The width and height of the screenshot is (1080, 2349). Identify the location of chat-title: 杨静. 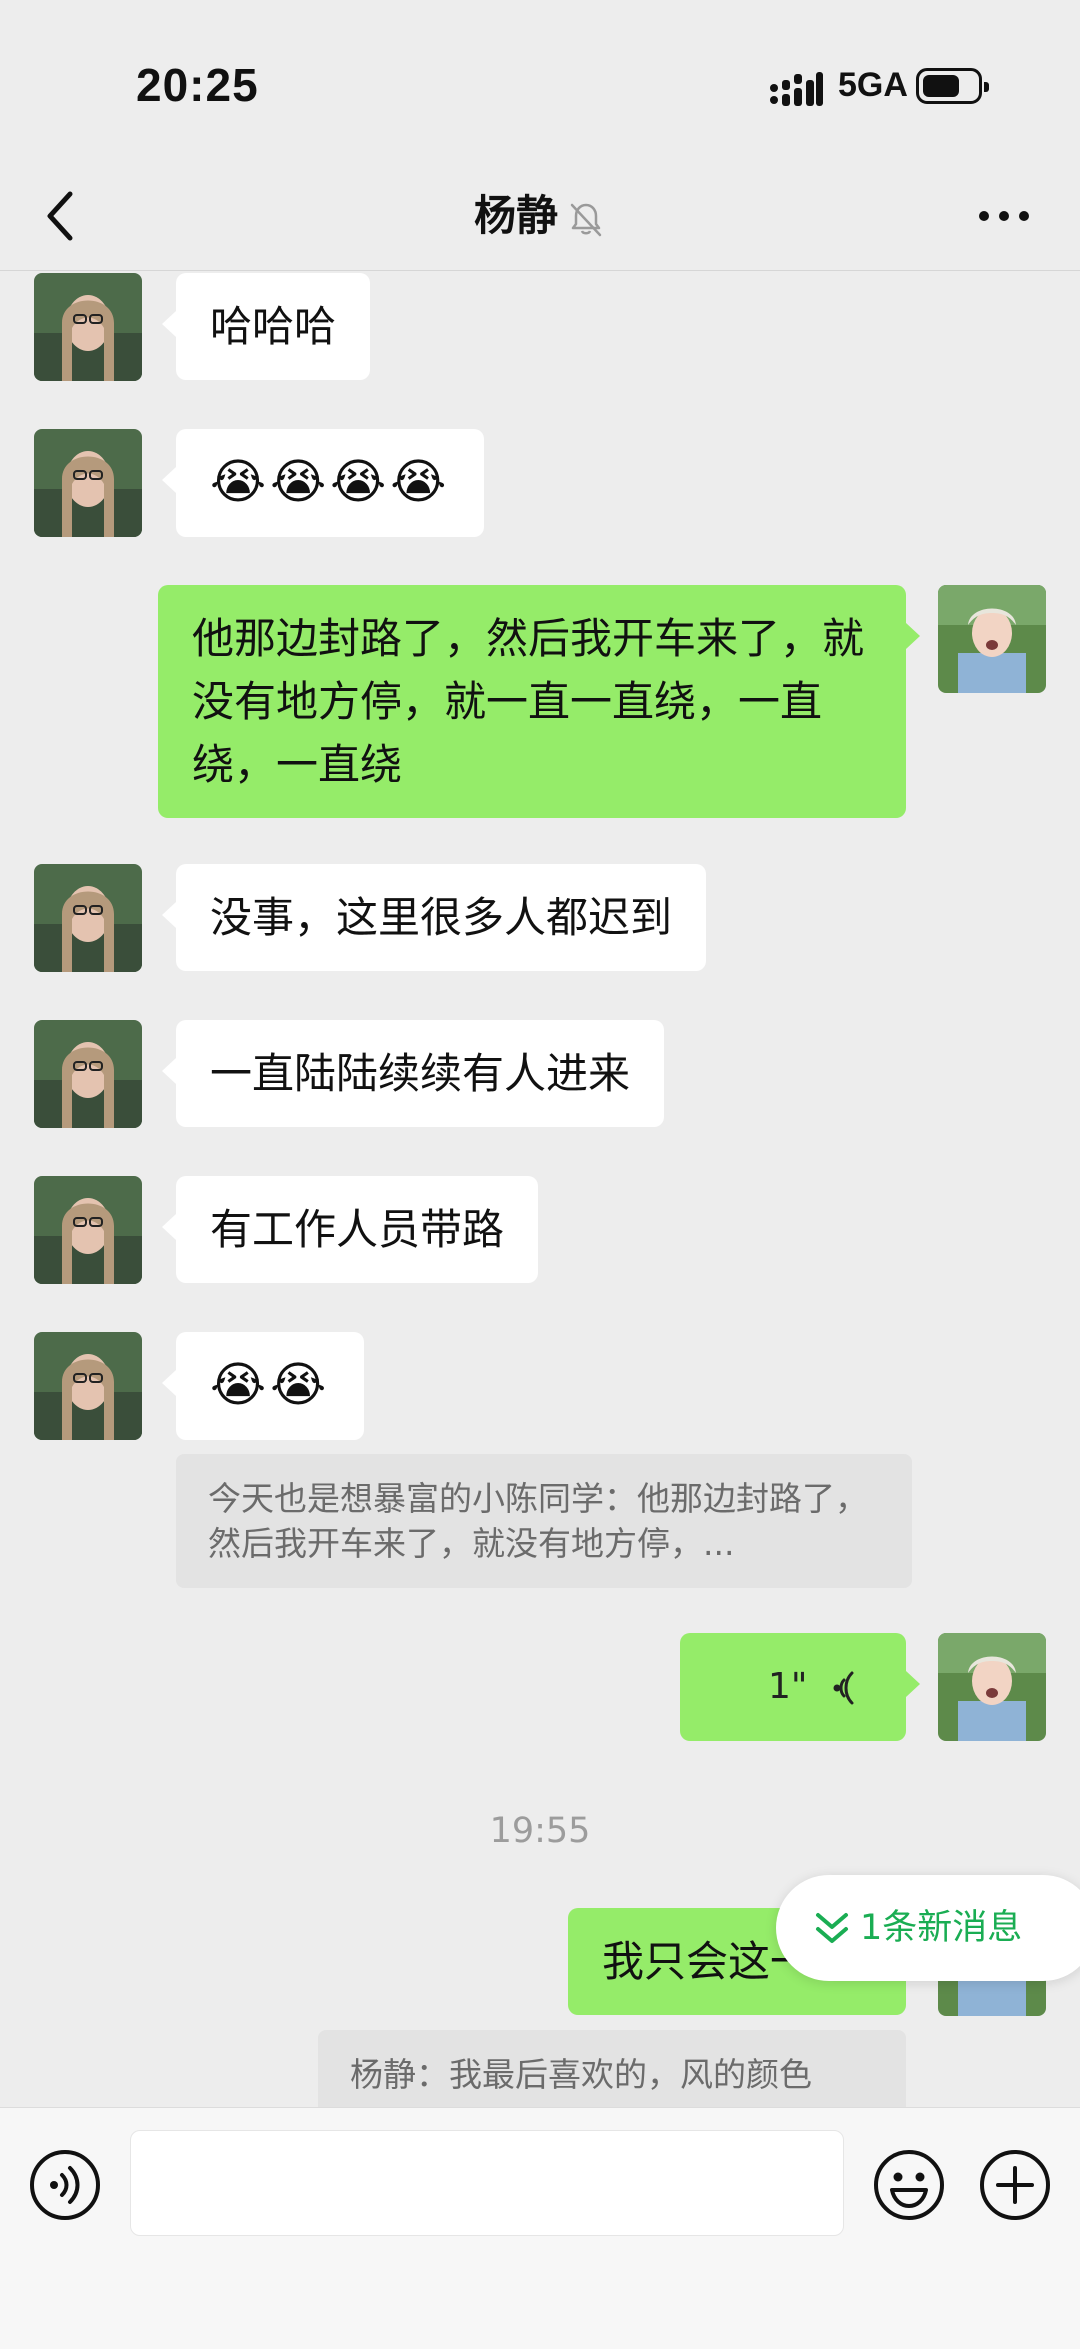
(540, 212).